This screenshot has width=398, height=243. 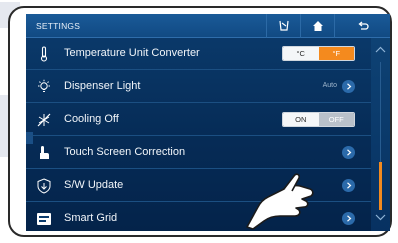 What do you see at coordinates (94, 185) in the screenshot?
I see `setting-label: S/W Update` at bounding box center [94, 185].